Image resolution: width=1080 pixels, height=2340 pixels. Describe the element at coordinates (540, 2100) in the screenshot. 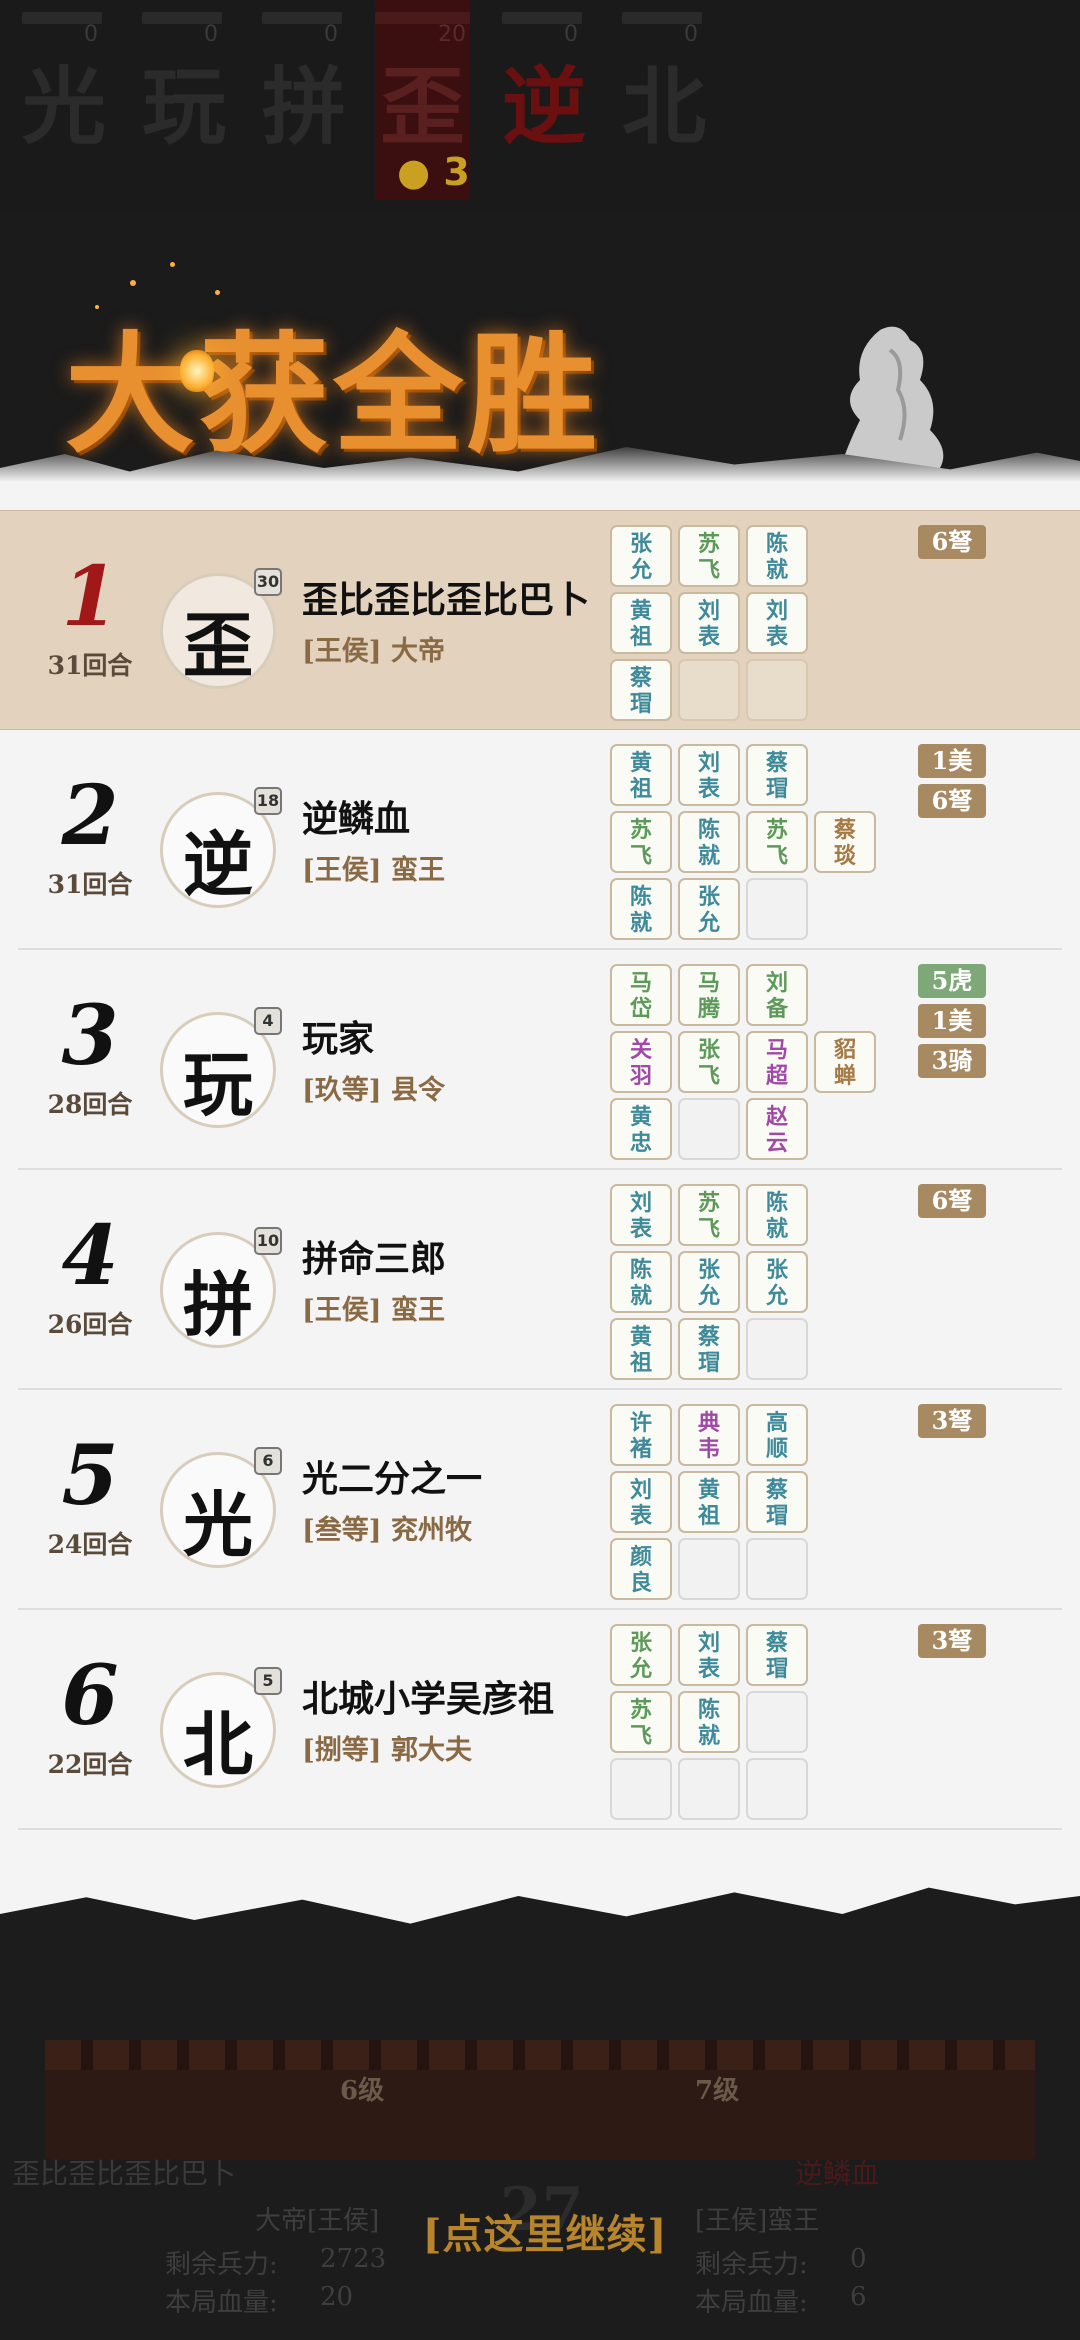

I see `pavilion-roof` at that location.